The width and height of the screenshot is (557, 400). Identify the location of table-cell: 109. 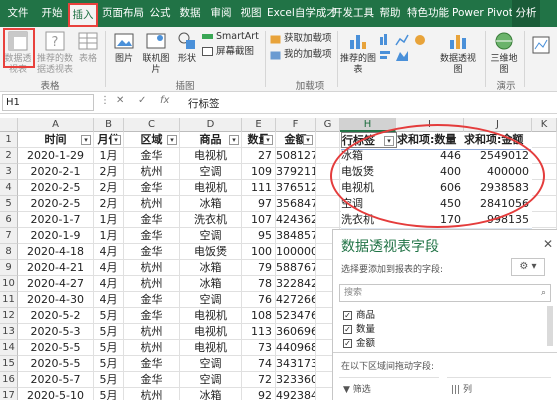
(259, 172).